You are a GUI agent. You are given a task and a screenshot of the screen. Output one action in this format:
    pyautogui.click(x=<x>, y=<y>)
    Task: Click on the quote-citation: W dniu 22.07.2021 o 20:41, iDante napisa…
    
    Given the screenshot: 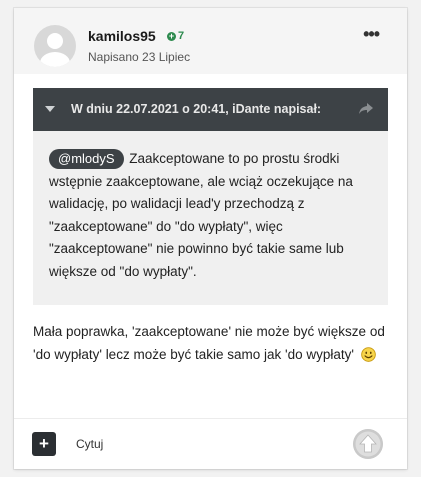 What is the action you would take?
    pyautogui.click(x=196, y=109)
    